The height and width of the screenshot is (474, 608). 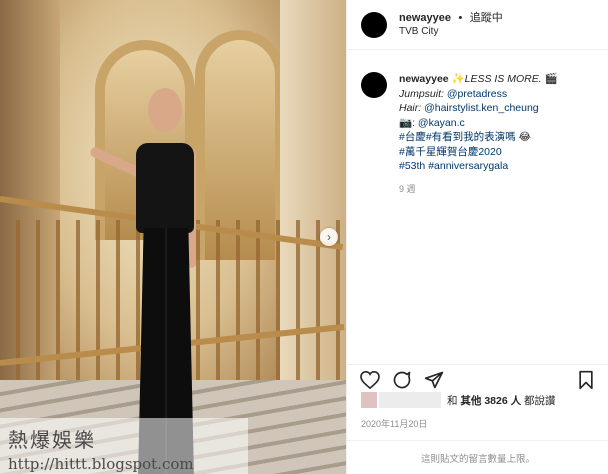 What do you see at coordinates (407, 188) in the screenshot?
I see `caption-time: 9 週` at bounding box center [407, 188].